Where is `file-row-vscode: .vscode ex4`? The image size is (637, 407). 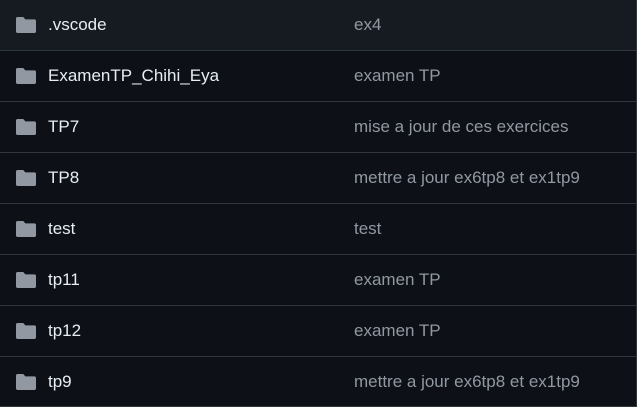
file-row-vscode: .vscode ex4 is located at coordinates (318, 25).